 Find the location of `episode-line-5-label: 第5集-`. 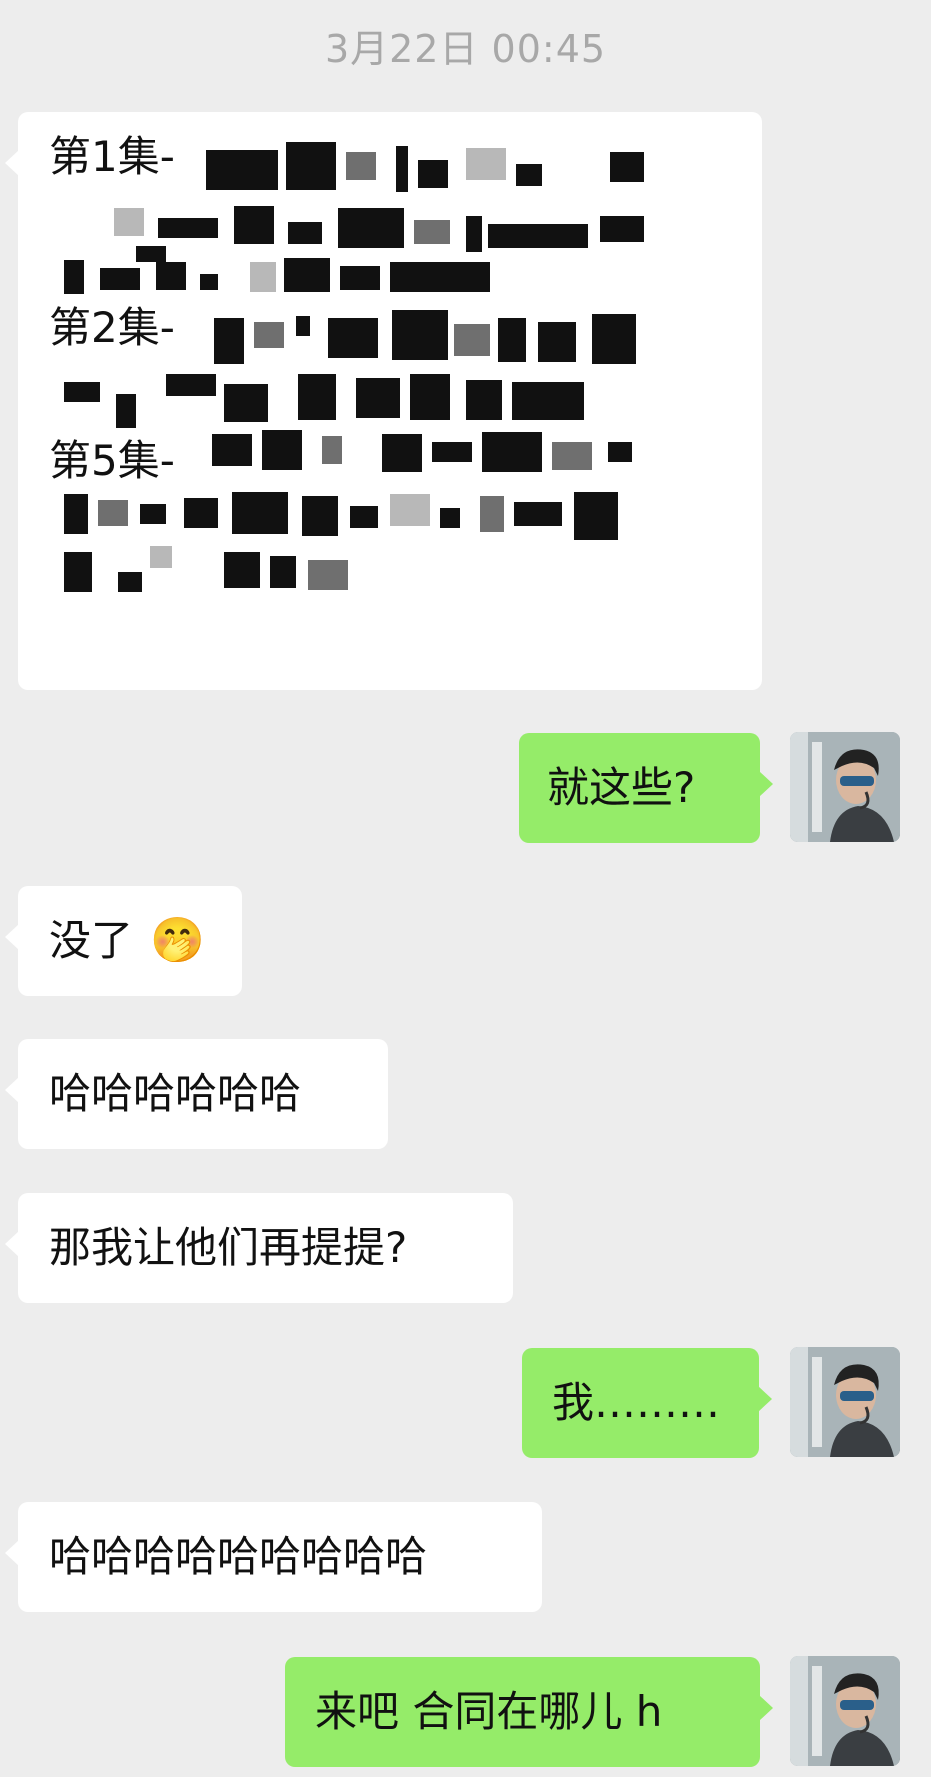

episode-line-5-label: 第5集- is located at coordinates (112, 460).